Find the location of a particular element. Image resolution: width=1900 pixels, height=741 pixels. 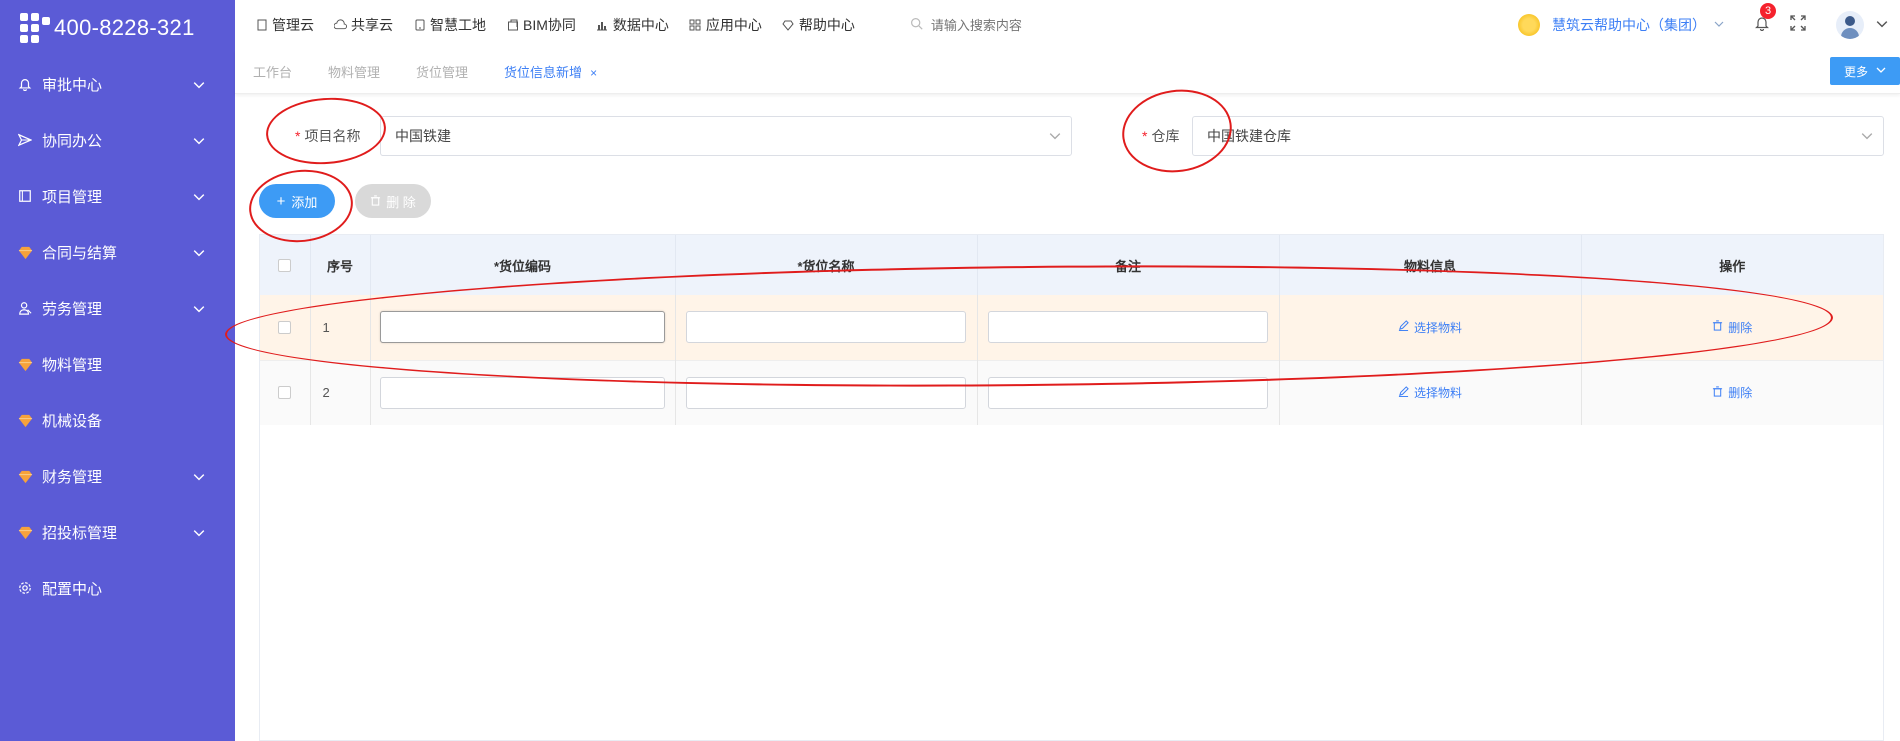

sidebar-item-3: 合同与结算 is located at coordinates (117, 252).